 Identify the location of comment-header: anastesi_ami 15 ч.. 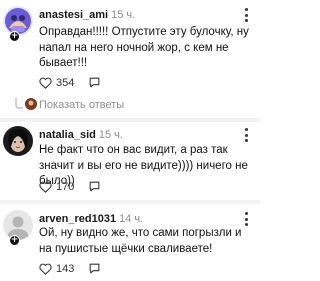
(87, 15).